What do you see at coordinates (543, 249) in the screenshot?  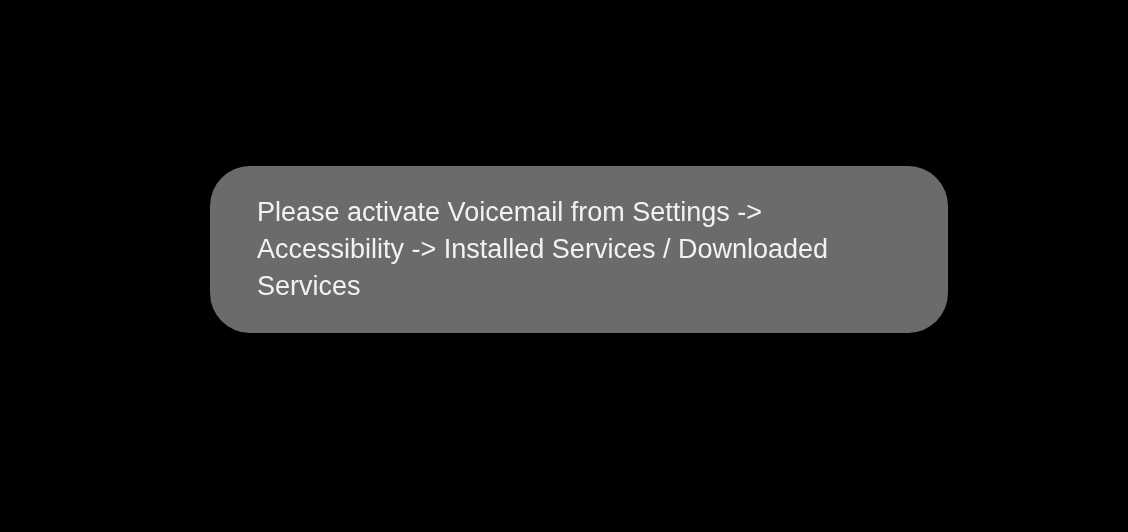 I see `toast-message: Please activate Voicemail from Settings -> Accessibility -> Installed Services / Downloaded Services` at bounding box center [543, 249].